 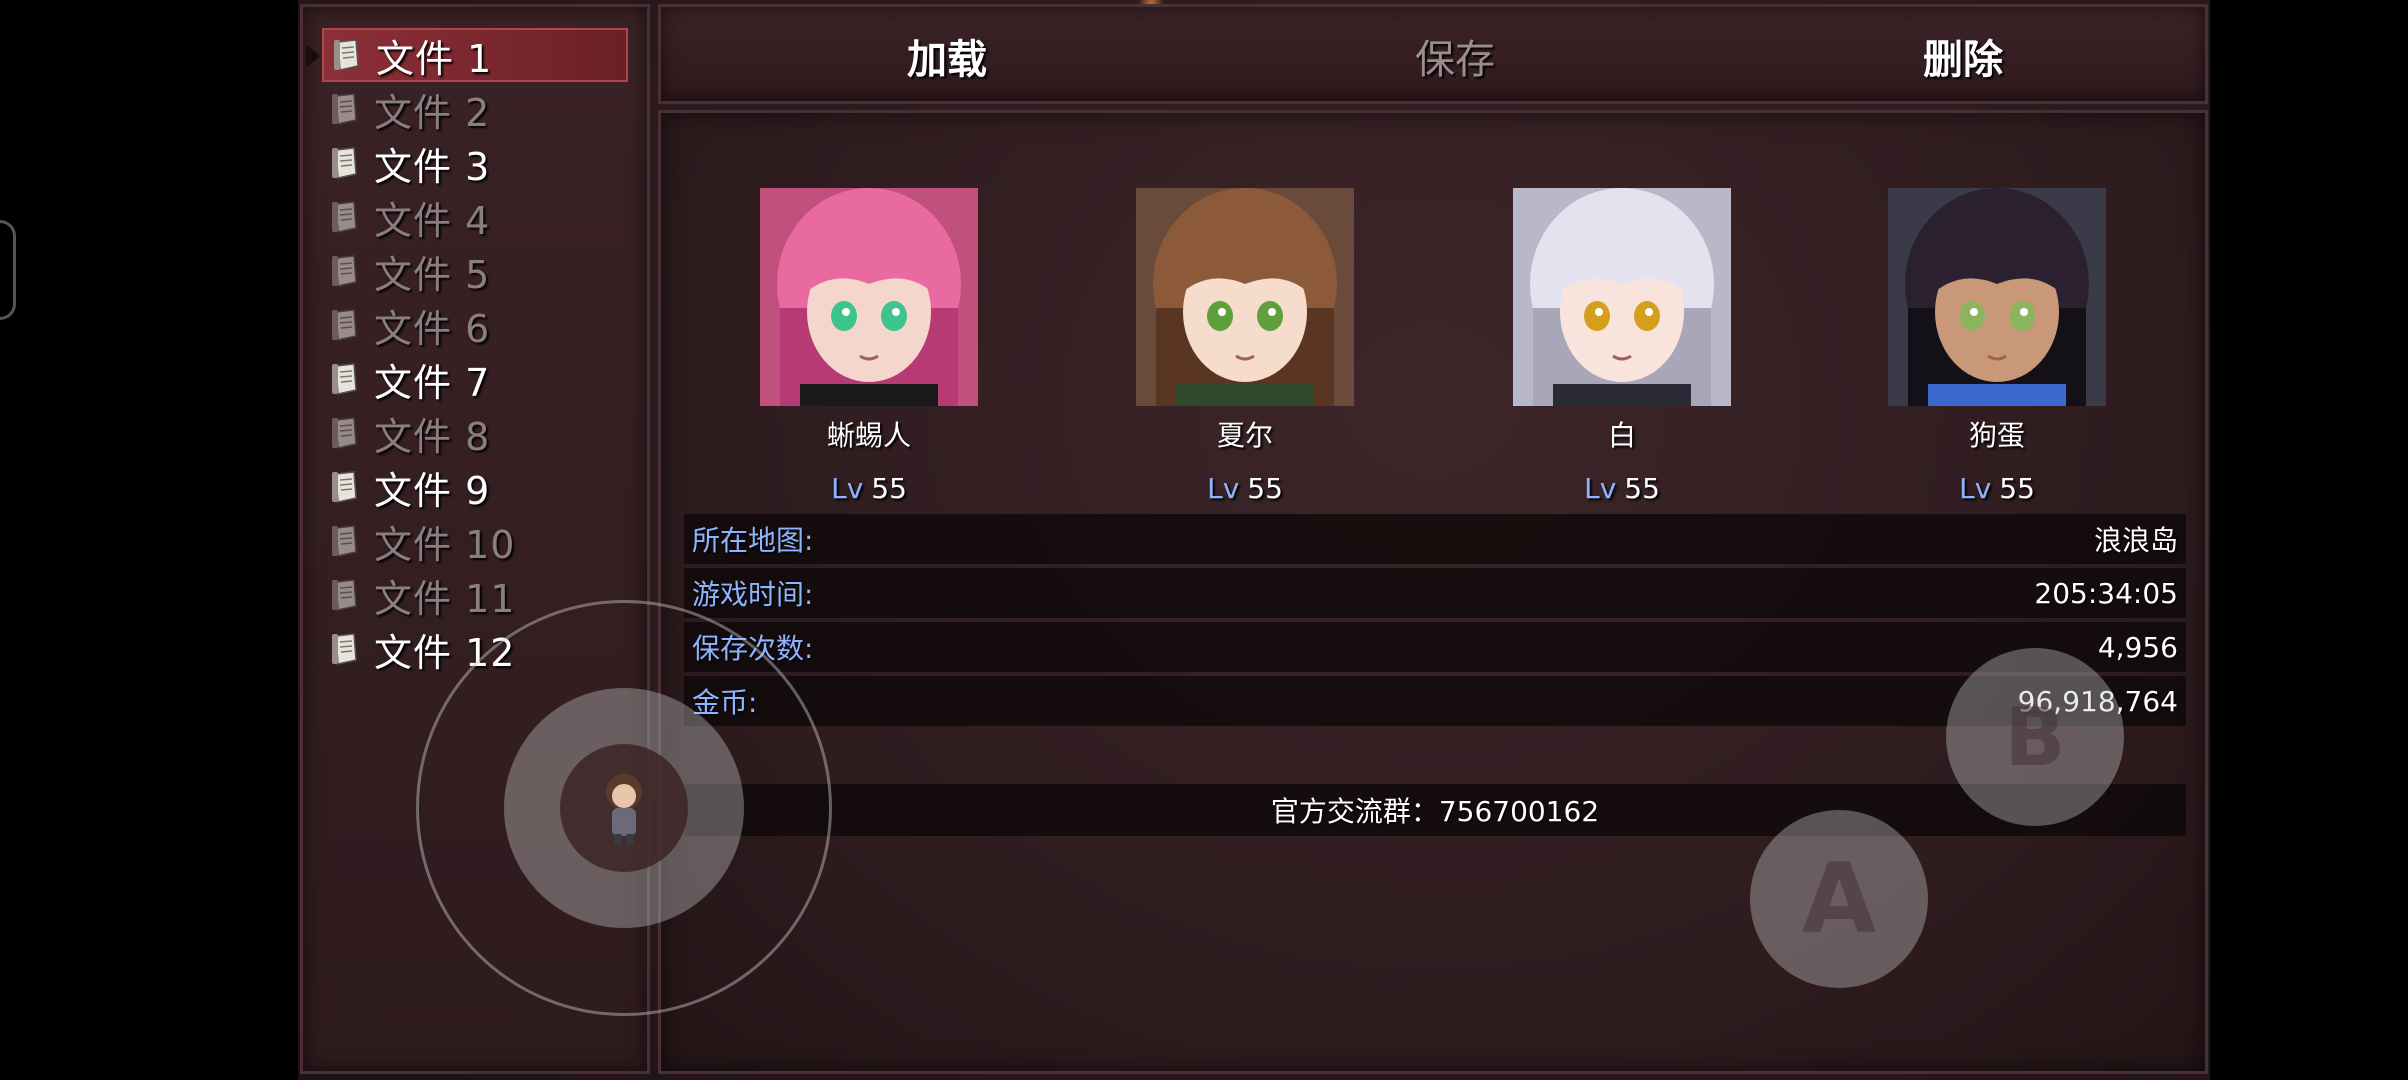 What do you see at coordinates (432, 382) in the screenshot?
I see `file-slot-label: 文件 7` at bounding box center [432, 382].